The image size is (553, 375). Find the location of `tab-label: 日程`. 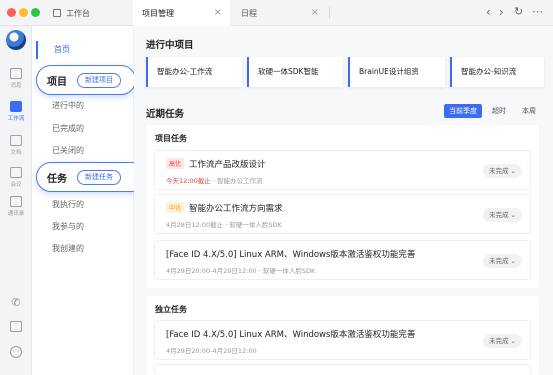

tab-label: 日程 is located at coordinates (249, 13).